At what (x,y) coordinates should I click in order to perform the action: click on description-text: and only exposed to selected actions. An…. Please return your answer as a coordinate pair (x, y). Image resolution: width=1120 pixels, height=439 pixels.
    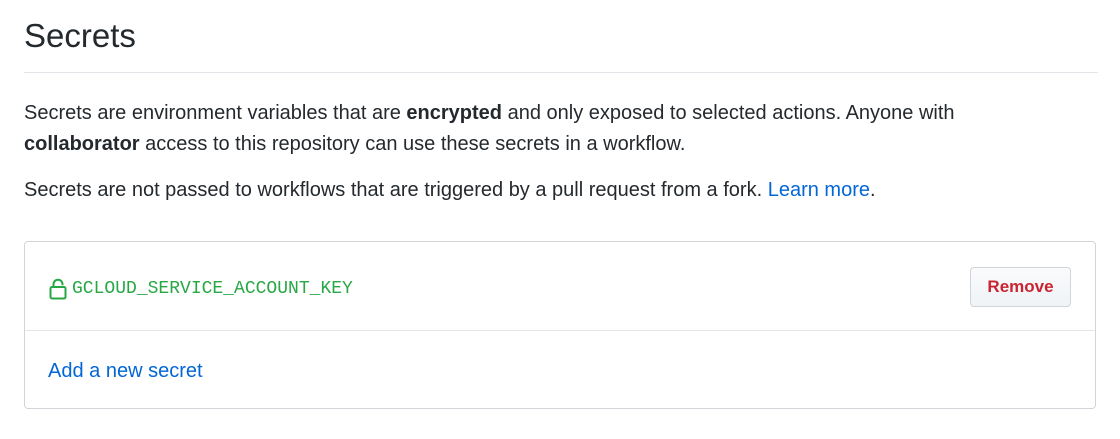
    Looking at the image, I should click on (728, 113).